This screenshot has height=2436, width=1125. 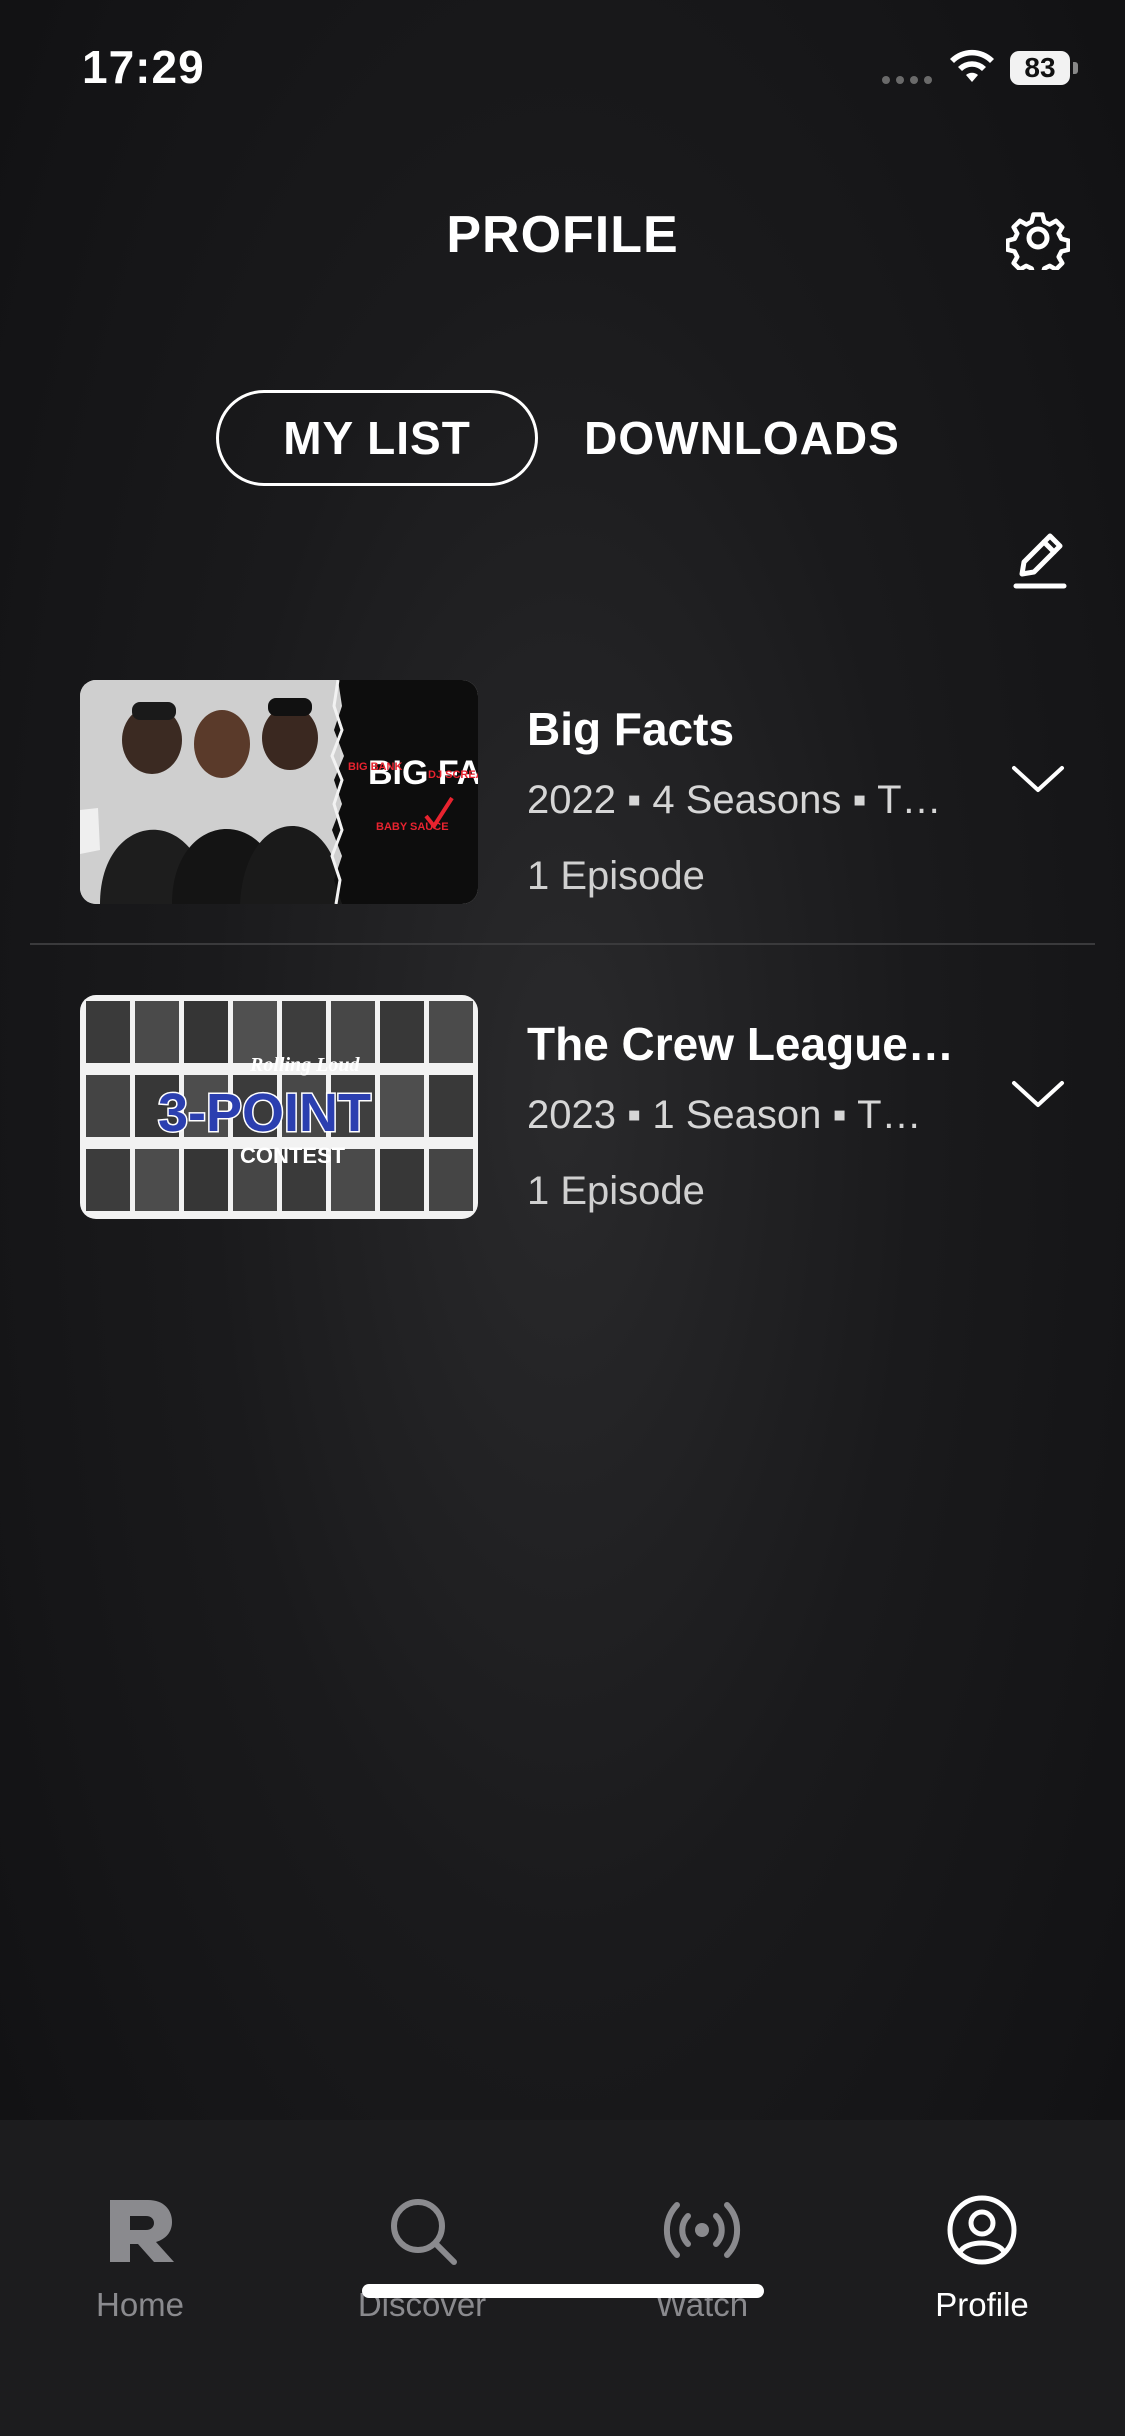 I want to click on thumb-title-text: 3-POINT, so click(x=264, y=1113).